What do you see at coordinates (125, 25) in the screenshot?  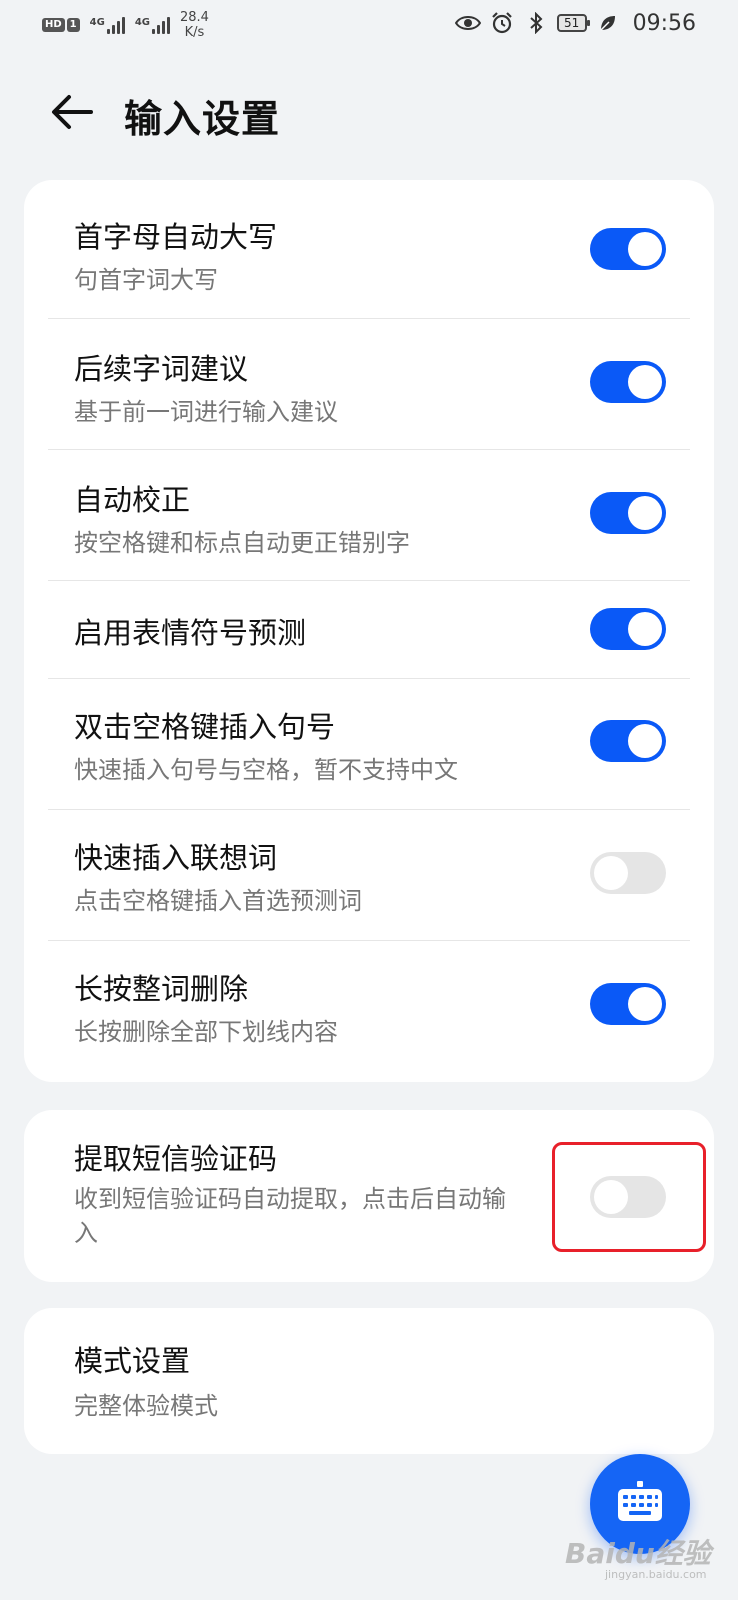 I see `status-left: HD 1 4G 4G 28.4 K/s` at bounding box center [125, 25].